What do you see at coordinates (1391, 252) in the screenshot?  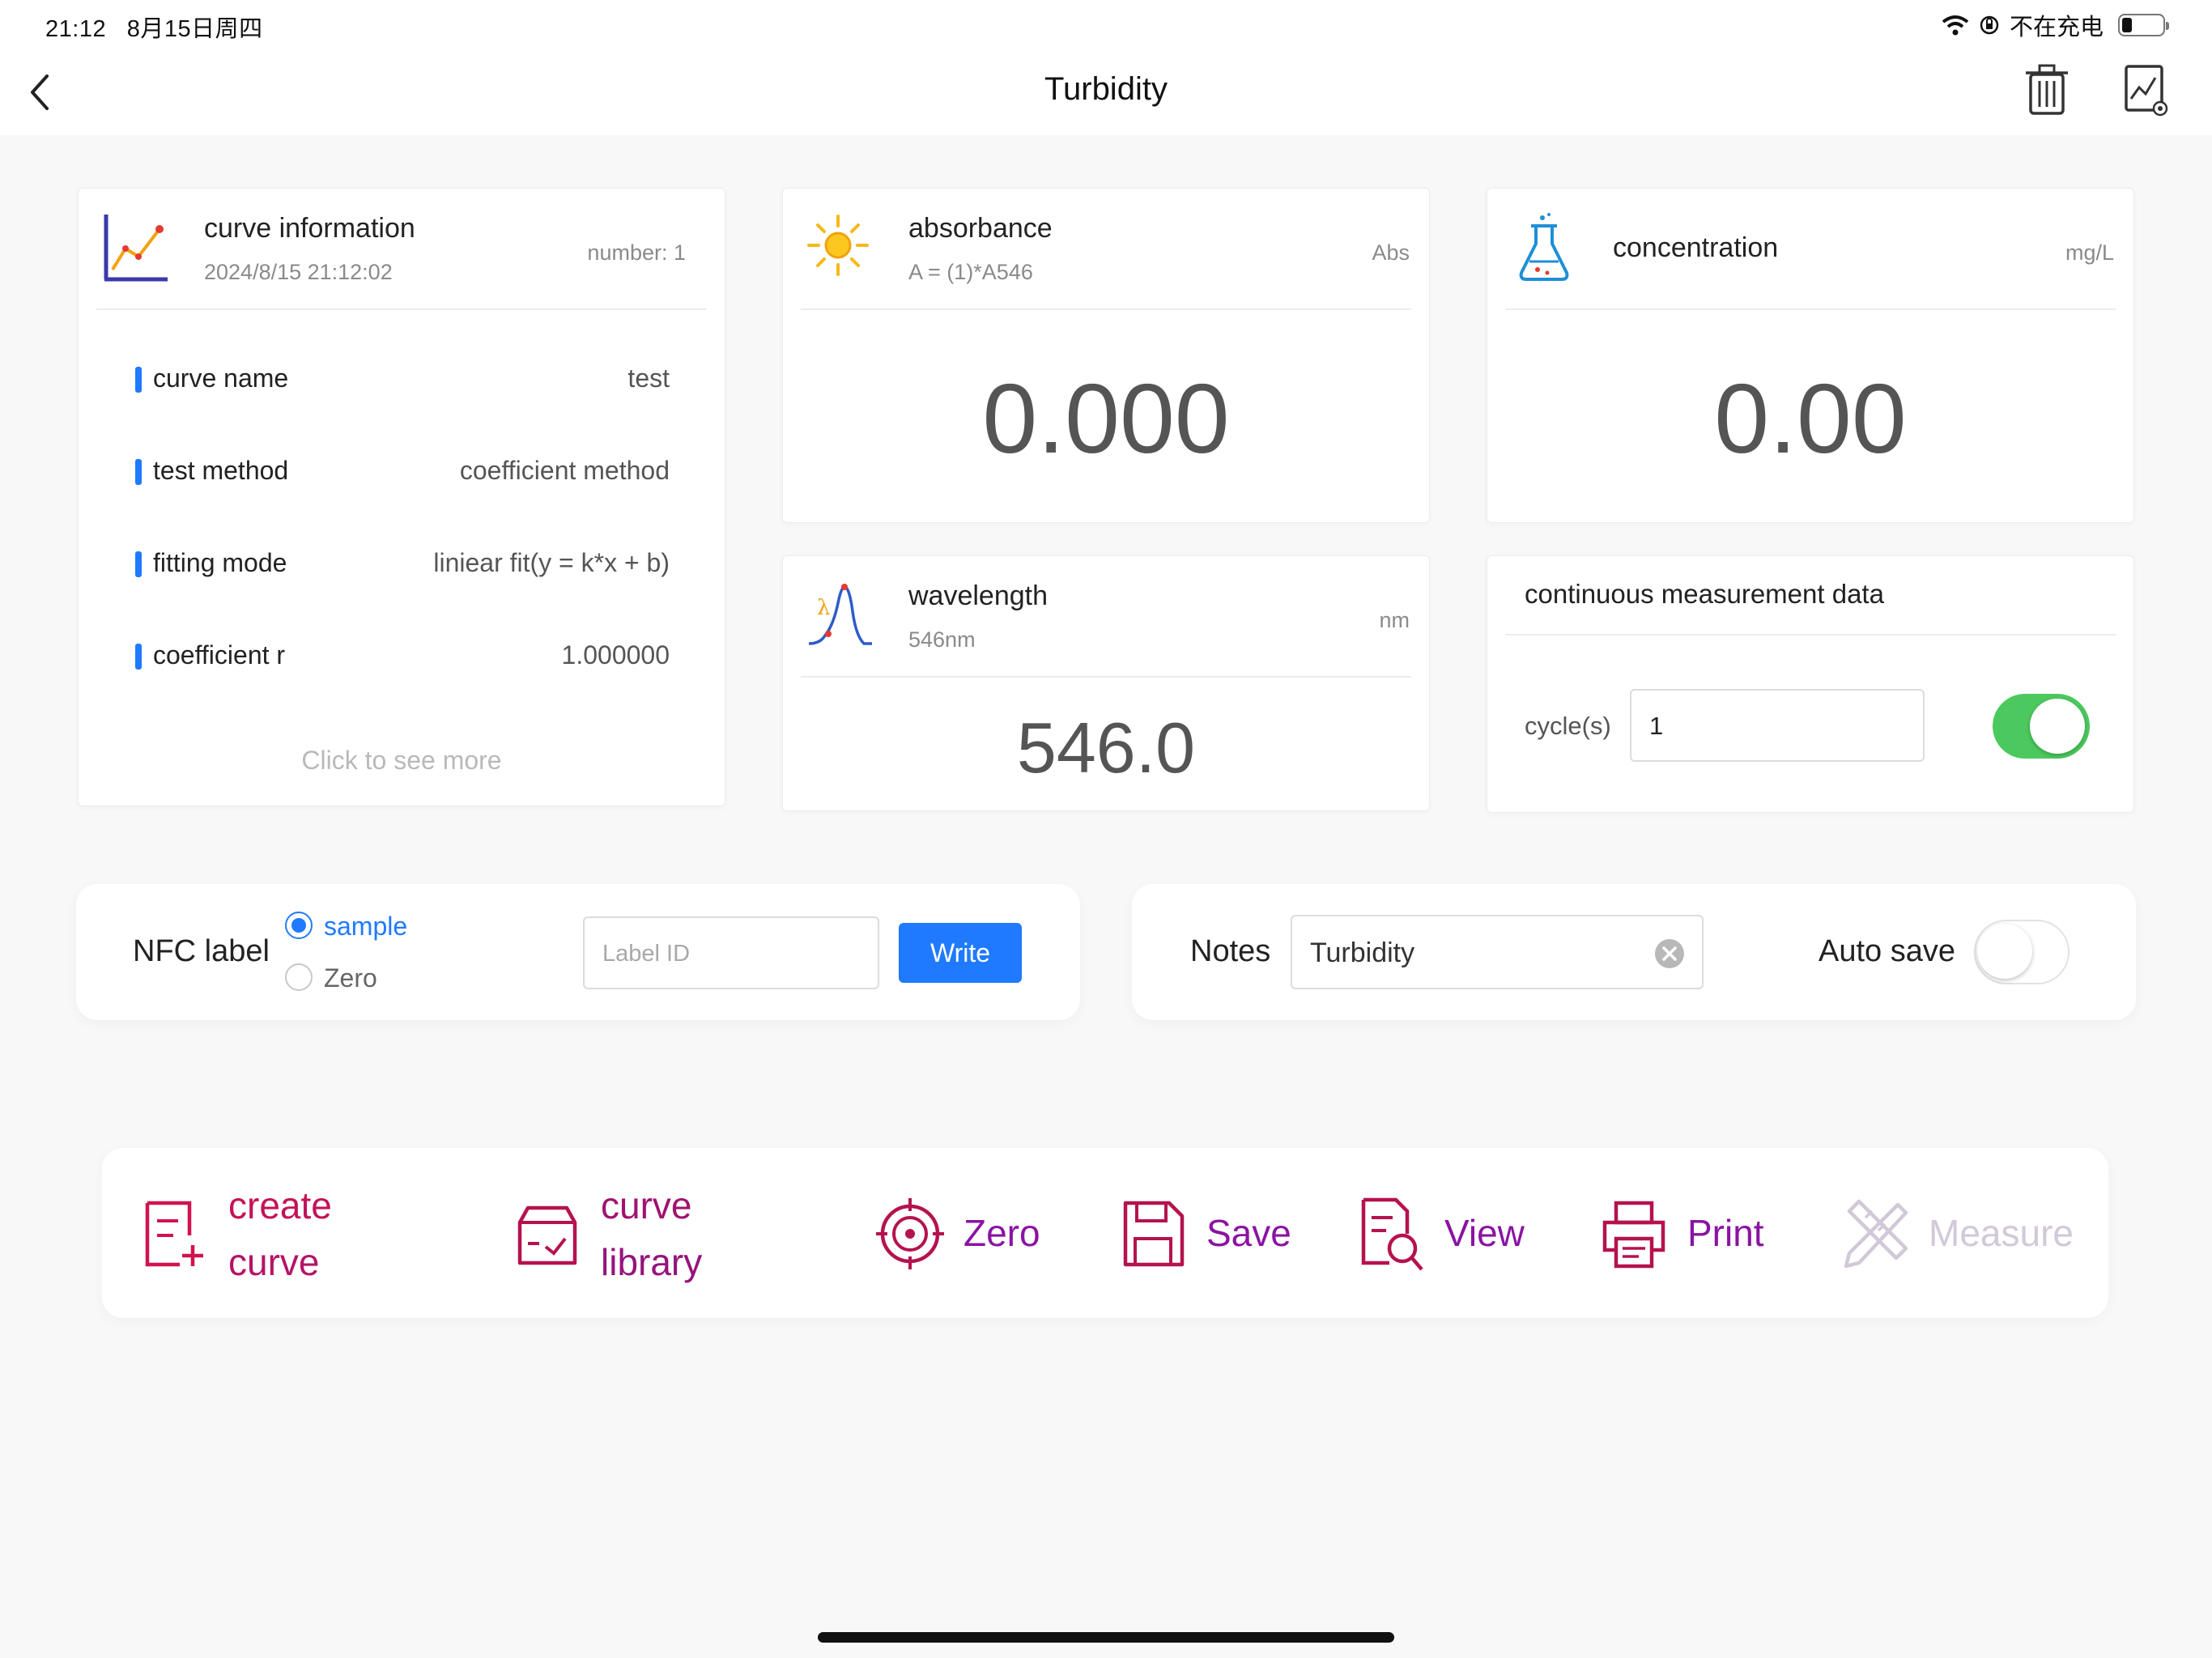 I see `absorbance-unit: Abs` at bounding box center [1391, 252].